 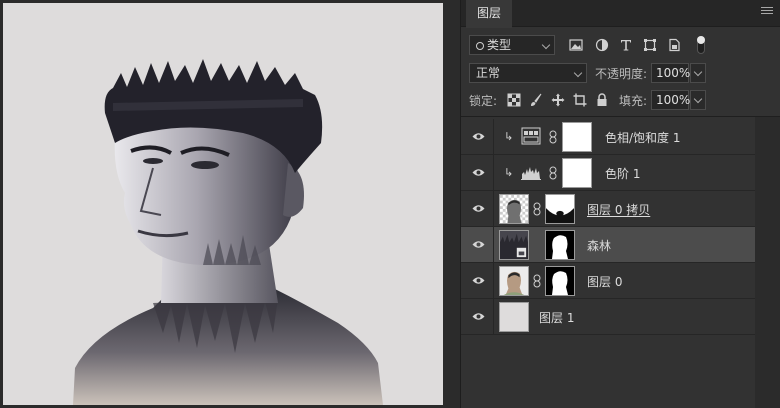 I want to click on layer-row: ↳ 色相/饱和度 1, so click(x=608, y=137).